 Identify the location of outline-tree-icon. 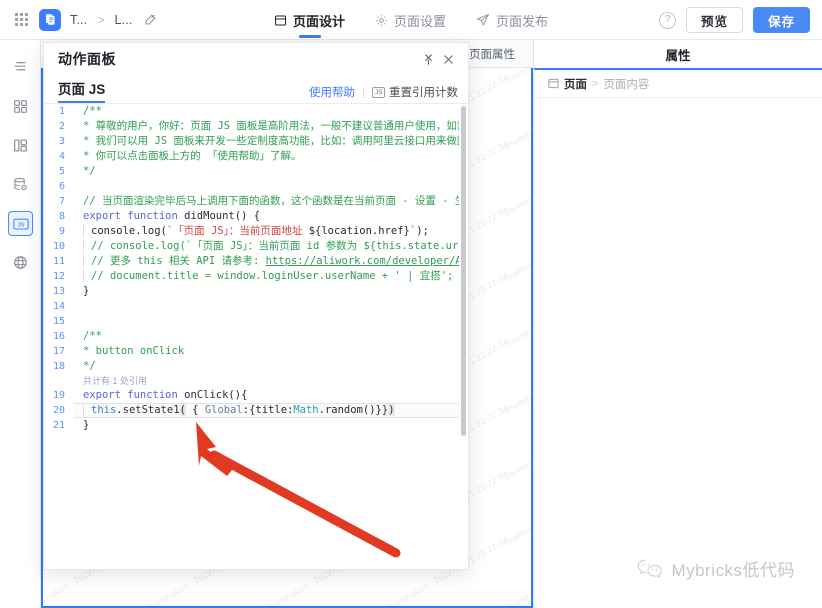
(20, 67).